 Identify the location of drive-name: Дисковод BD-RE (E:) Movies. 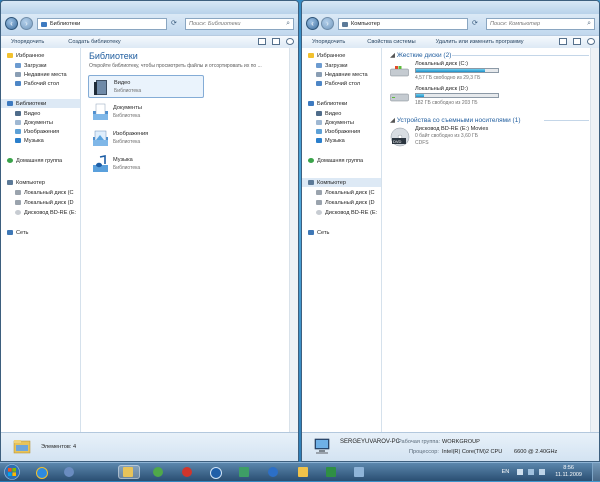
(452, 129).